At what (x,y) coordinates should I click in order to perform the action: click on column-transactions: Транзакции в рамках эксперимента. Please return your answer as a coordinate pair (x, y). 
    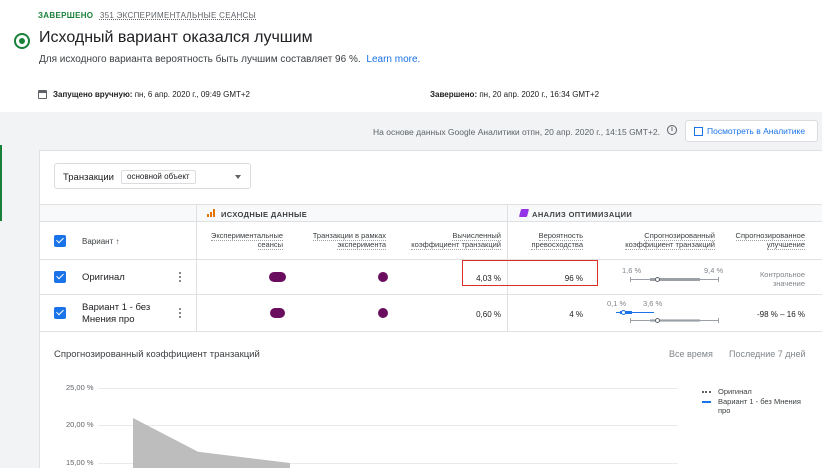
    Looking at the image, I should click on (349, 240).